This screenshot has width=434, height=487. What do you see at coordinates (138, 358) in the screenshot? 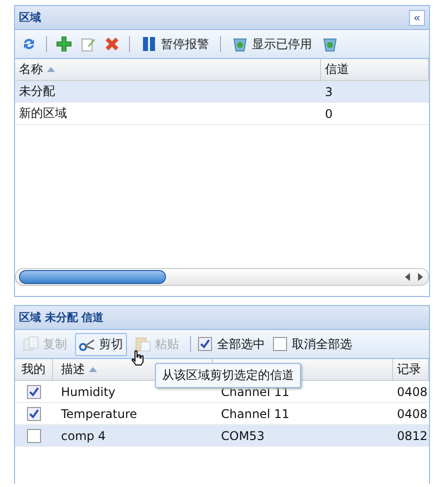
I see `hand-cursor-icon` at bounding box center [138, 358].